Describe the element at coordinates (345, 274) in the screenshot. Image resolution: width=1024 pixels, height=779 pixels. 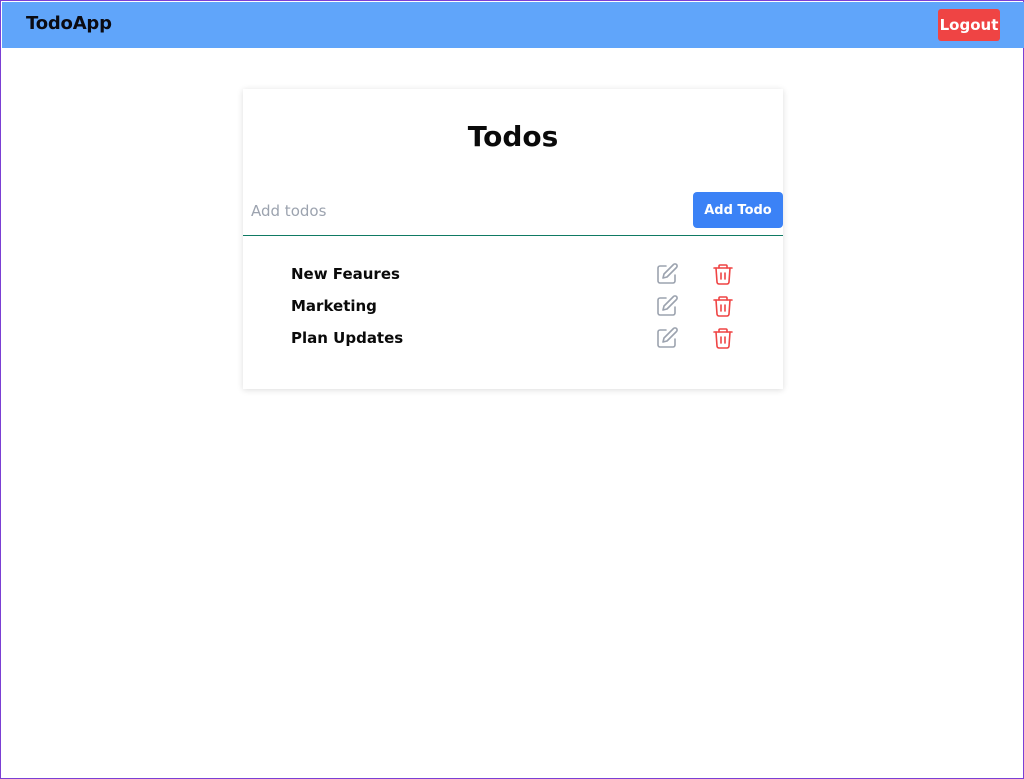
I see `todo-label: New Feaures` at that location.